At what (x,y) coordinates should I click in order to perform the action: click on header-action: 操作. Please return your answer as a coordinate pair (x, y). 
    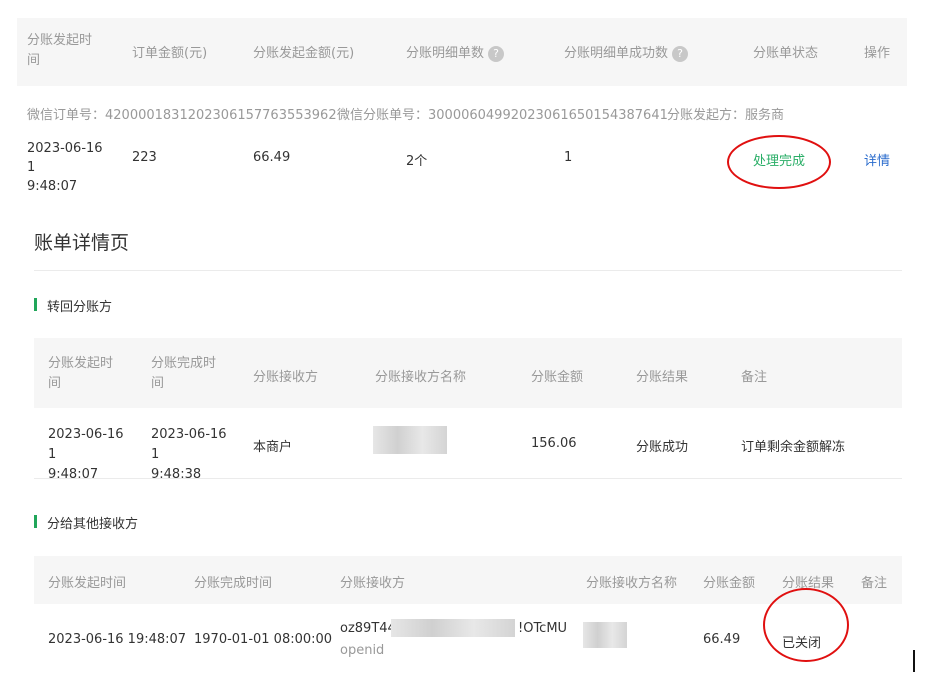
    Looking at the image, I should click on (877, 53).